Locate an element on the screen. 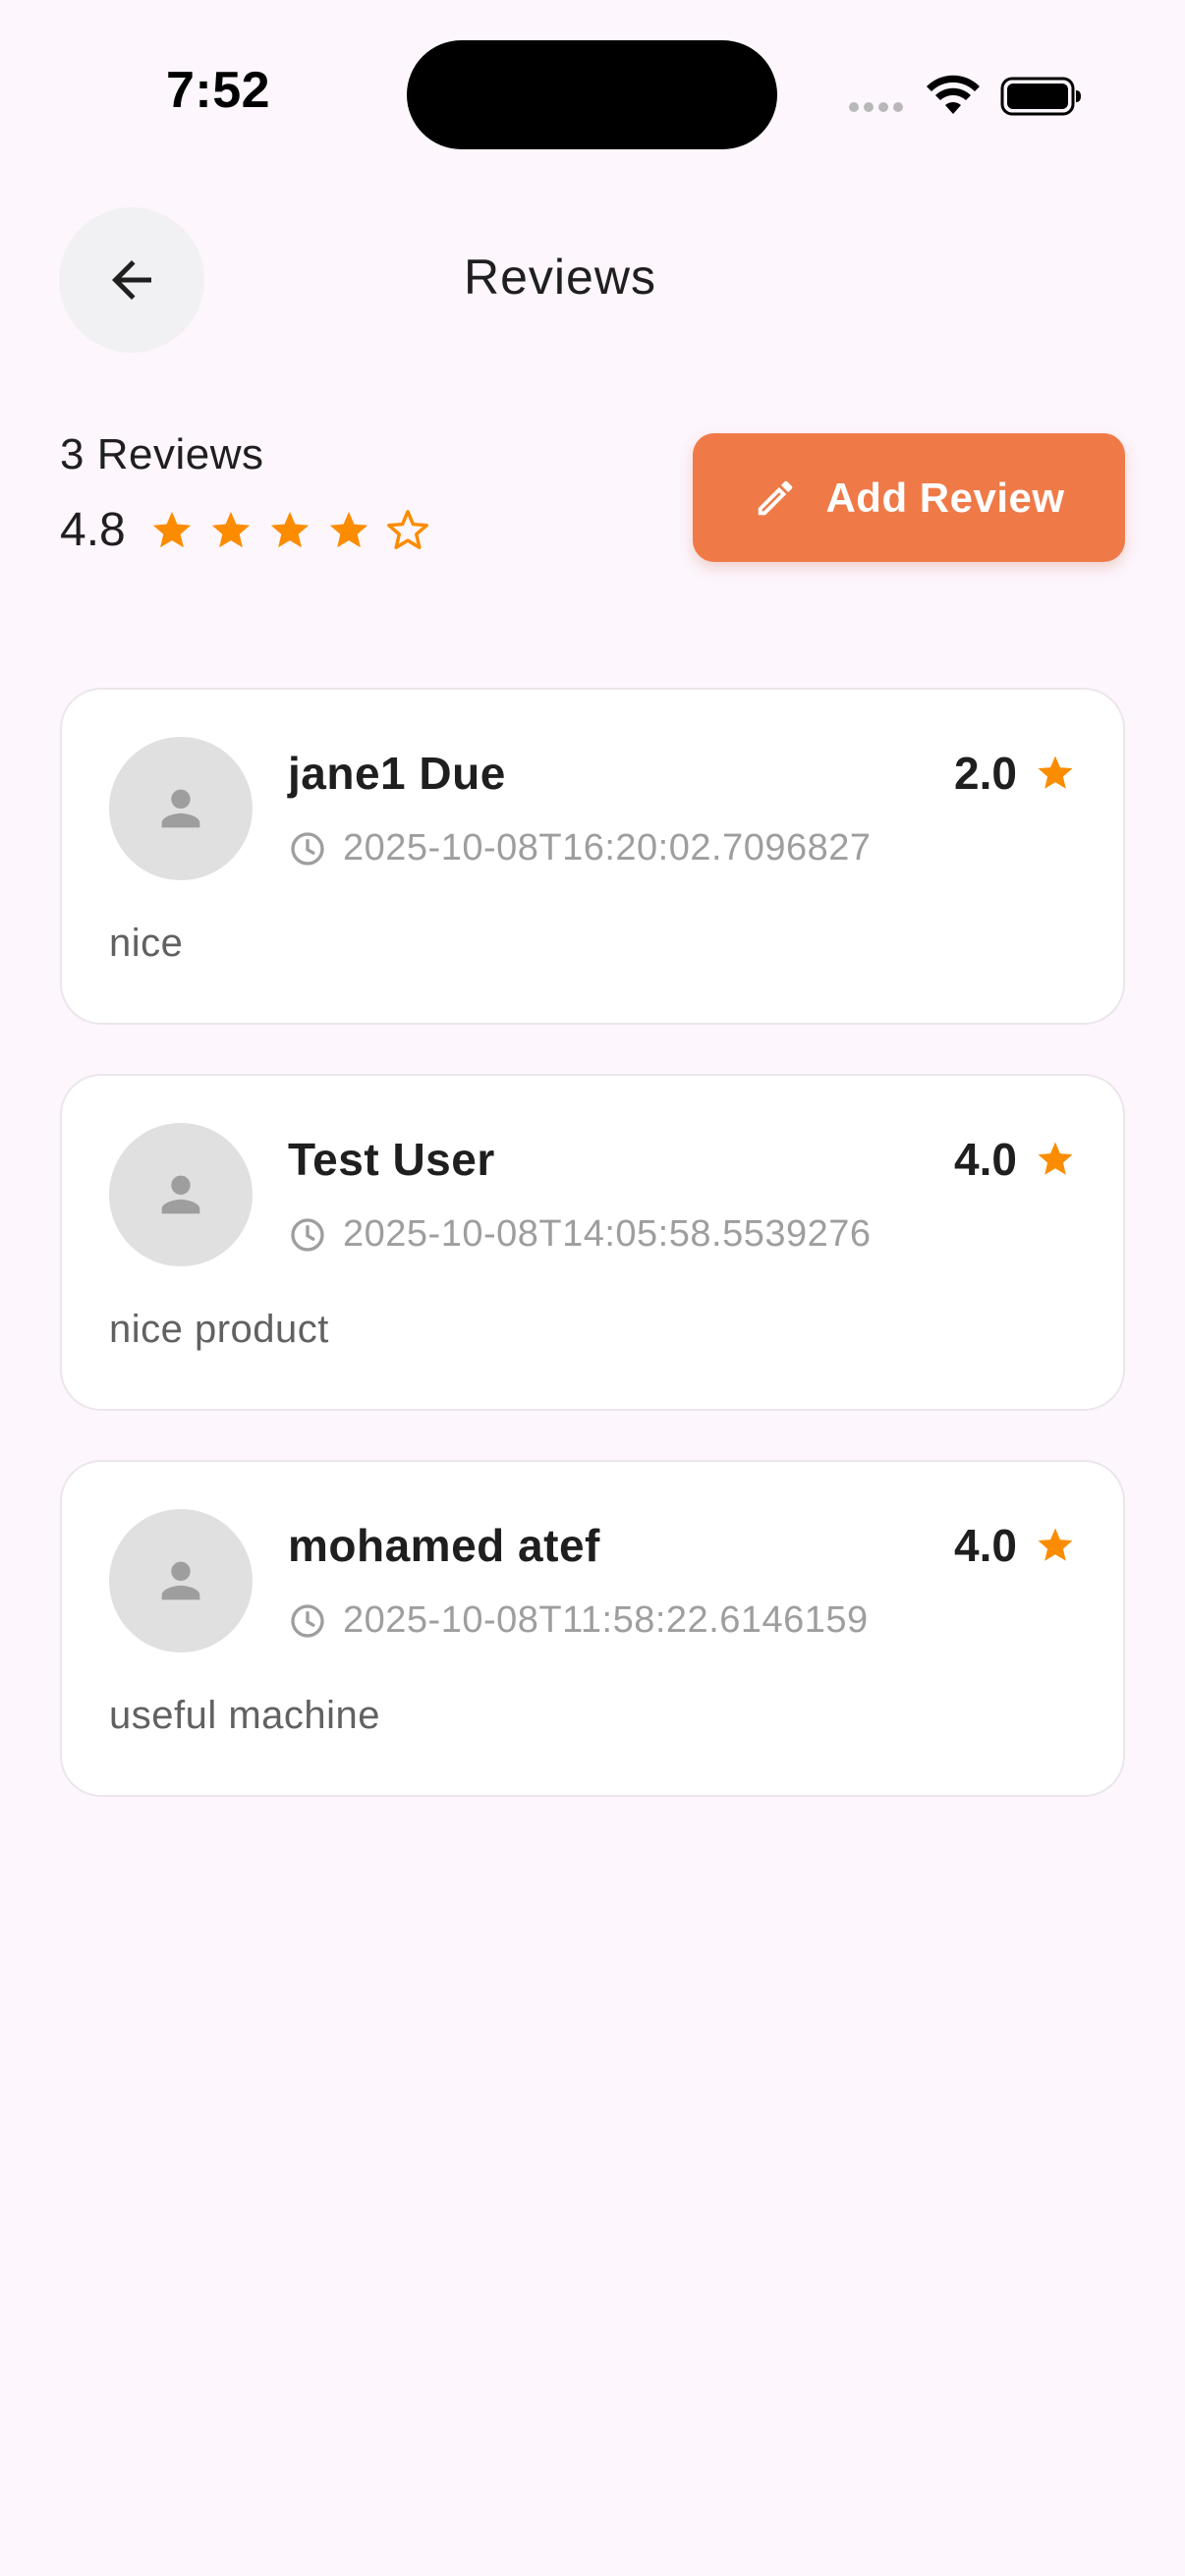 Image resolution: width=1185 pixels, height=2576 pixels. review-date: 2025-10-08T16:20:02.7096827 is located at coordinates (580, 848).